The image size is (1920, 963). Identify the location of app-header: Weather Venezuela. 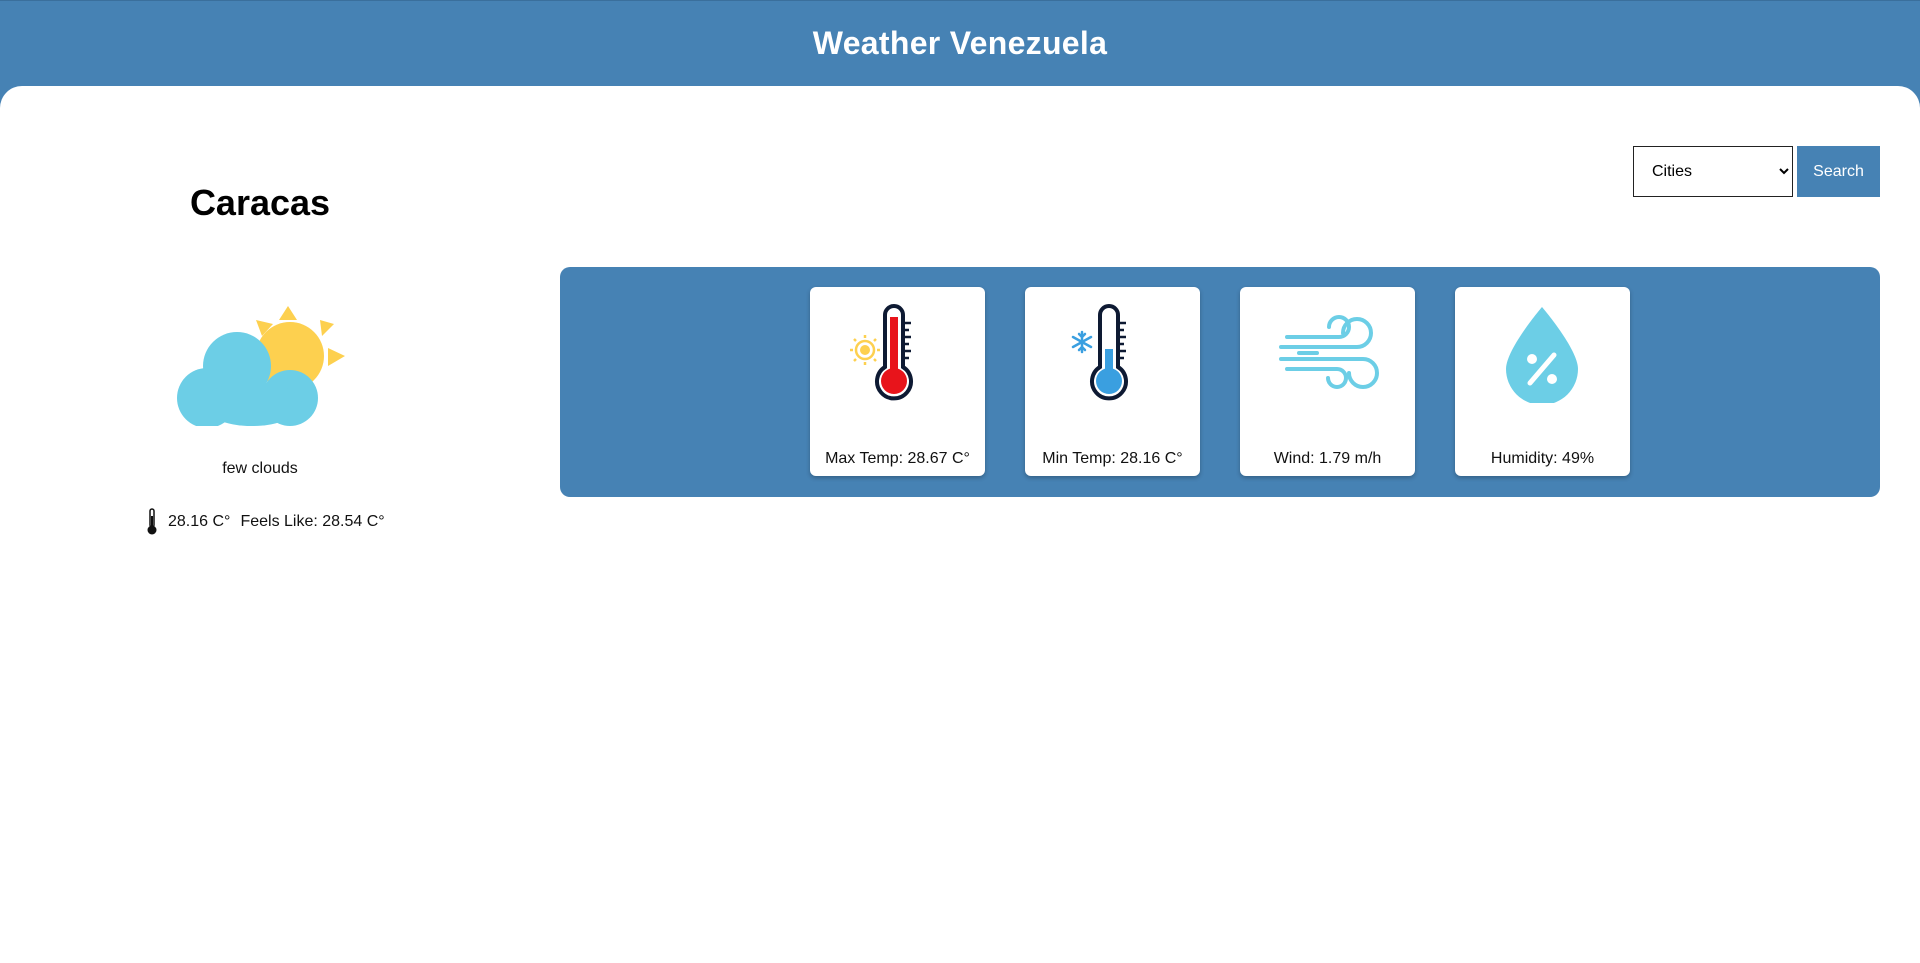
(960, 44).